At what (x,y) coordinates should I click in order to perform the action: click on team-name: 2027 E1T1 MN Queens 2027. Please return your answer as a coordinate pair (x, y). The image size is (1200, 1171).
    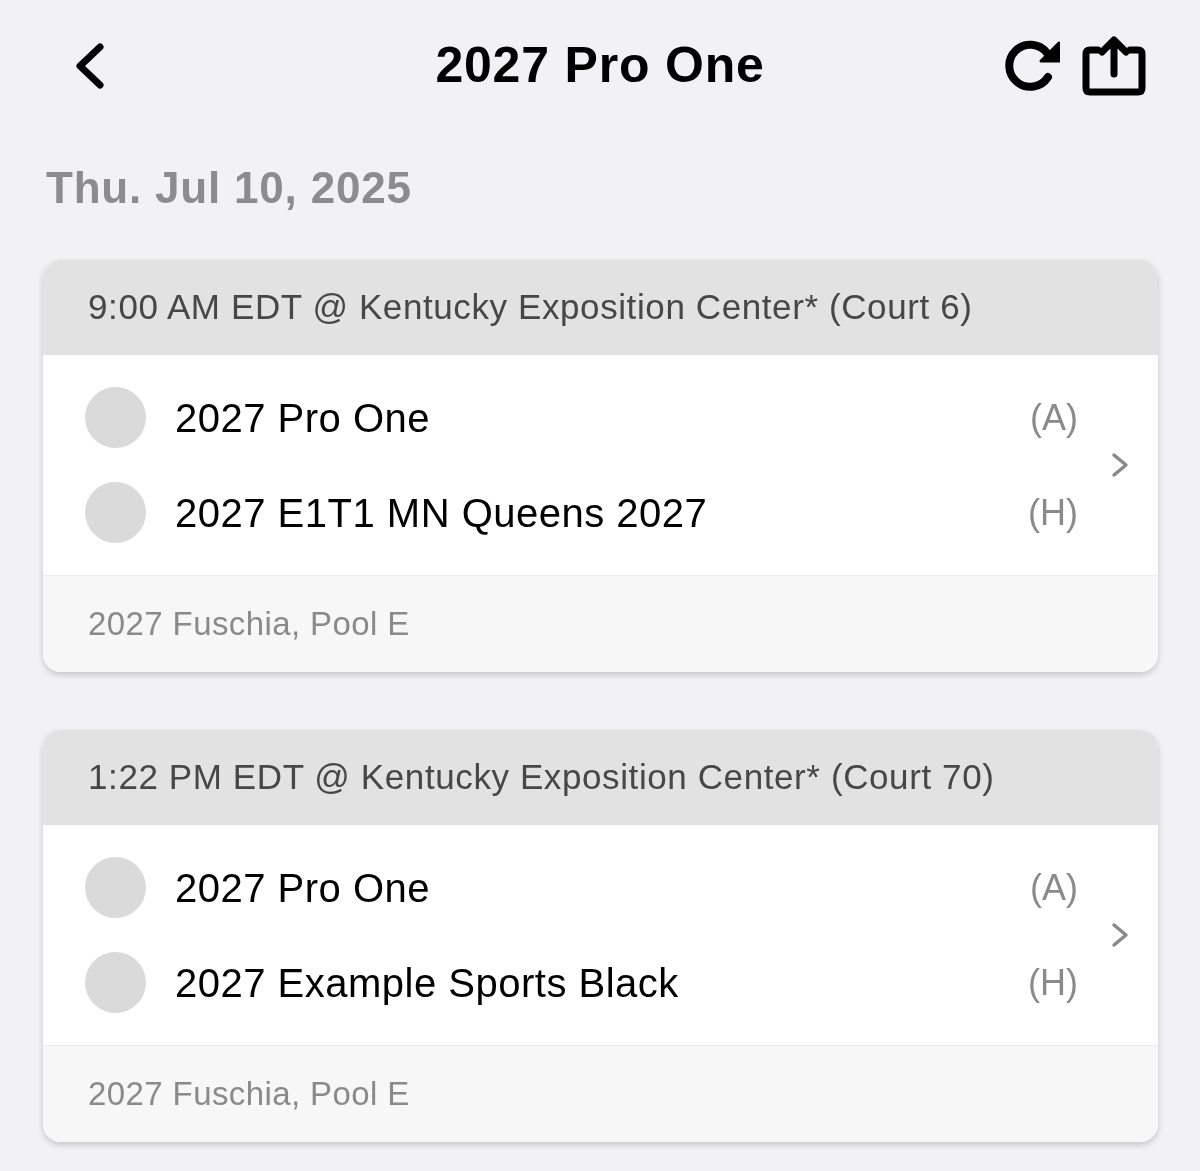
    Looking at the image, I should click on (441, 513).